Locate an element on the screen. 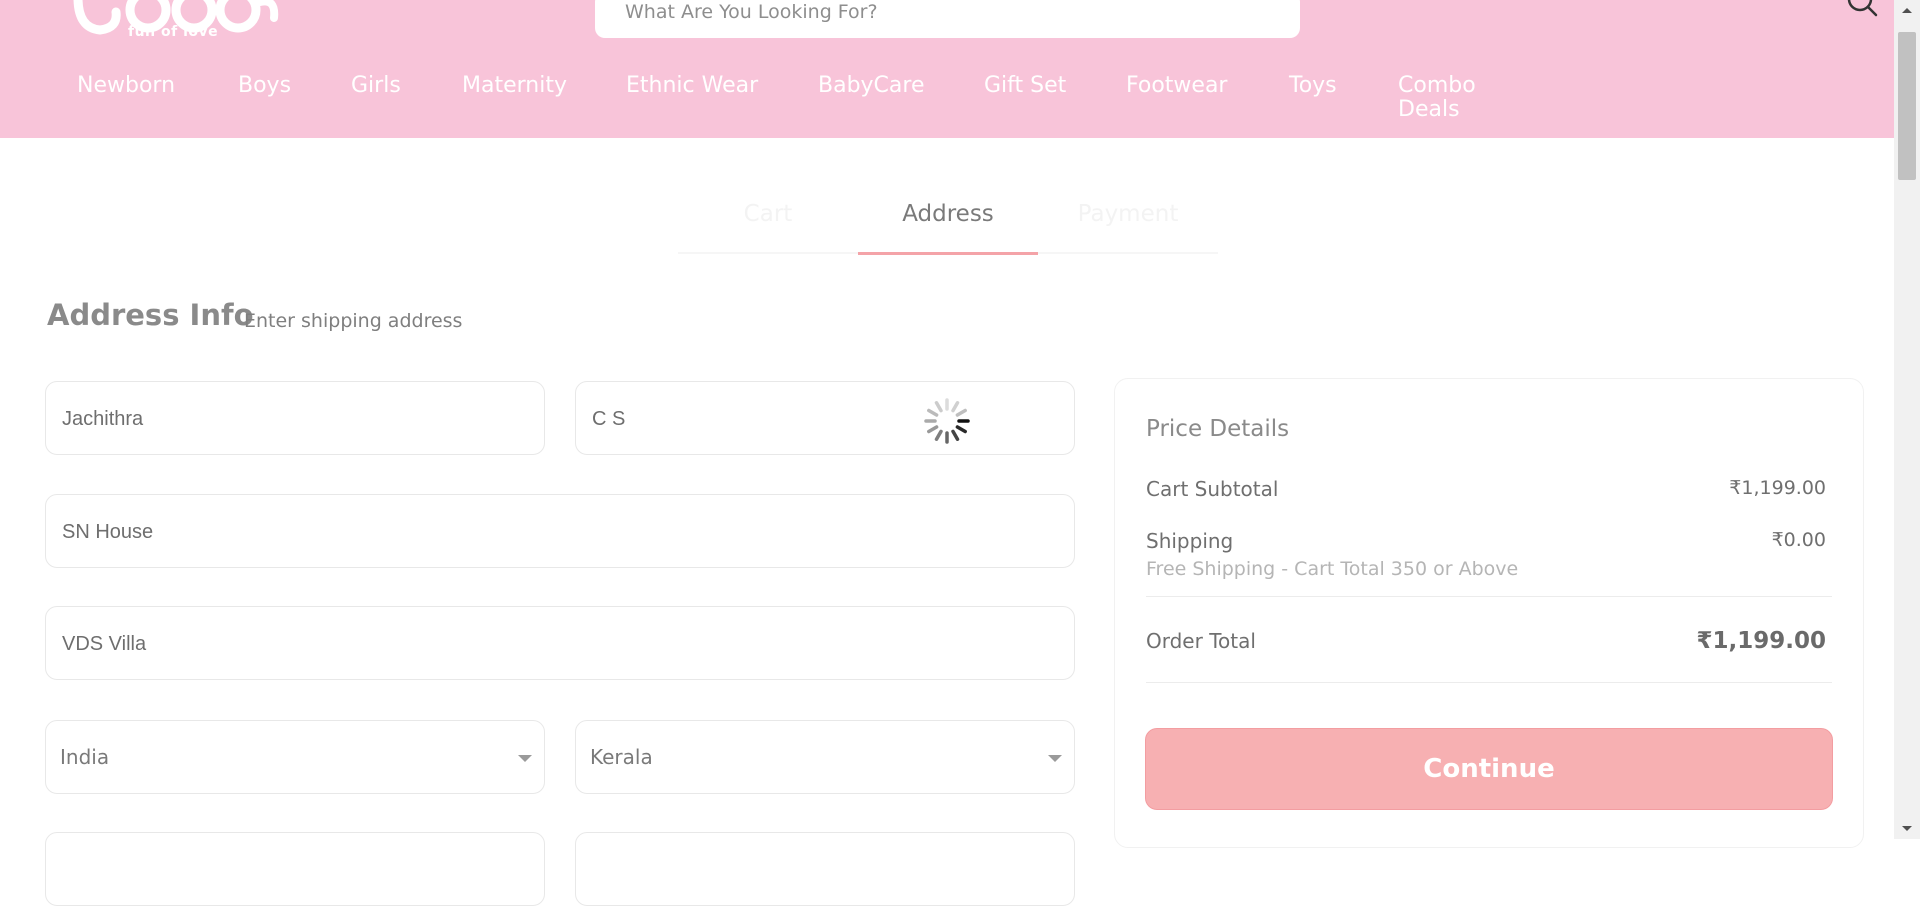  scrollbar-thumb is located at coordinates (1907, 106).